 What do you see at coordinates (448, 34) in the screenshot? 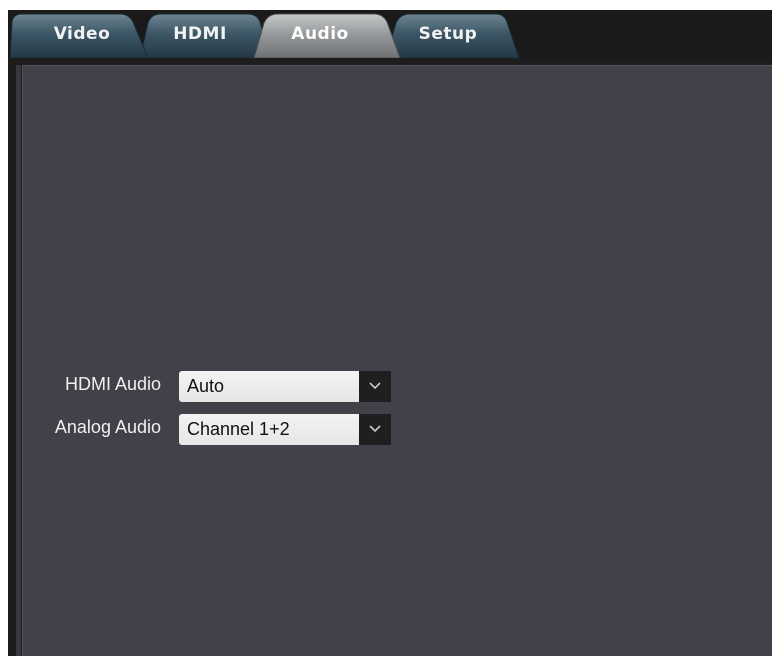
I see `tab-setup: Setup` at bounding box center [448, 34].